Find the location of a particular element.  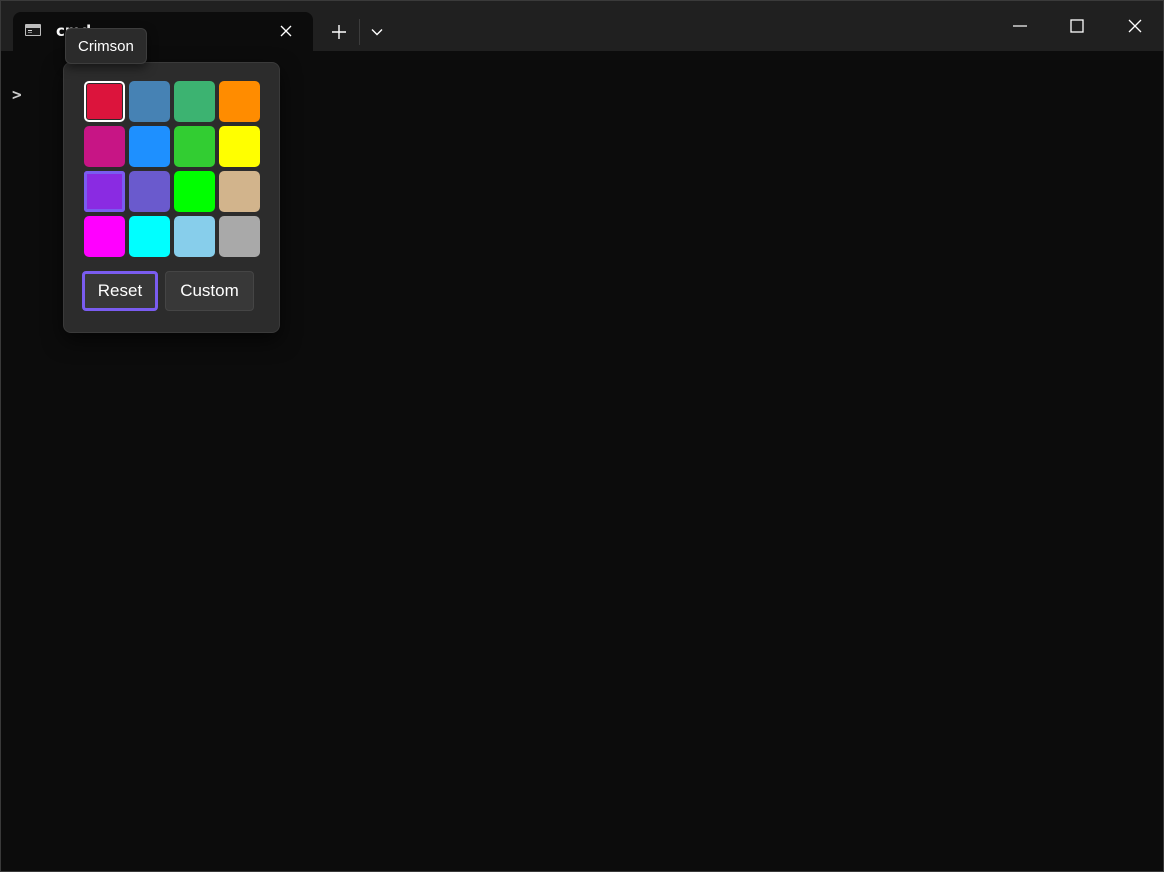

title-bar: cmd is located at coordinates (582, 26).